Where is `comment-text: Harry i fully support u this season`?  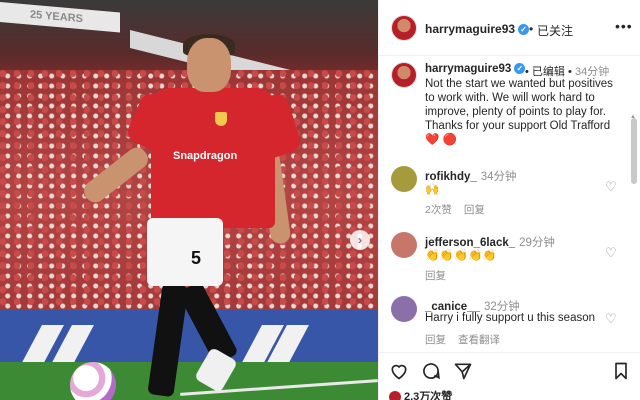
comment-text: Harry i fully support u this season is located at coordinates (510, 318).